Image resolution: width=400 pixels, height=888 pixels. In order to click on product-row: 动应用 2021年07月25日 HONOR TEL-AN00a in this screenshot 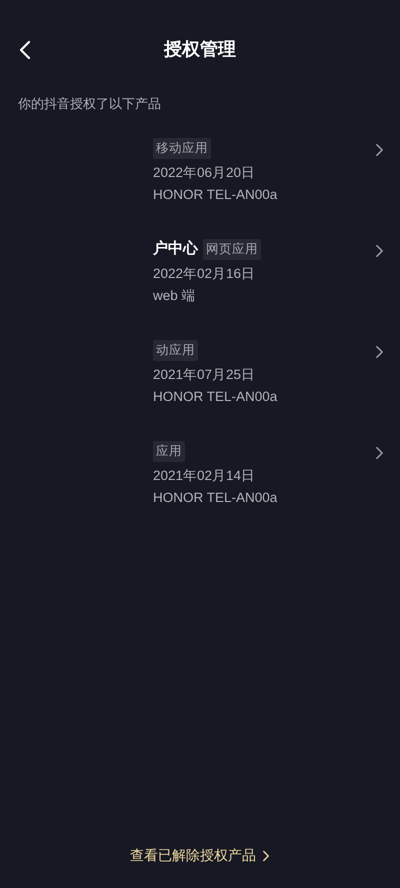, I will do `click(200, 390)`.